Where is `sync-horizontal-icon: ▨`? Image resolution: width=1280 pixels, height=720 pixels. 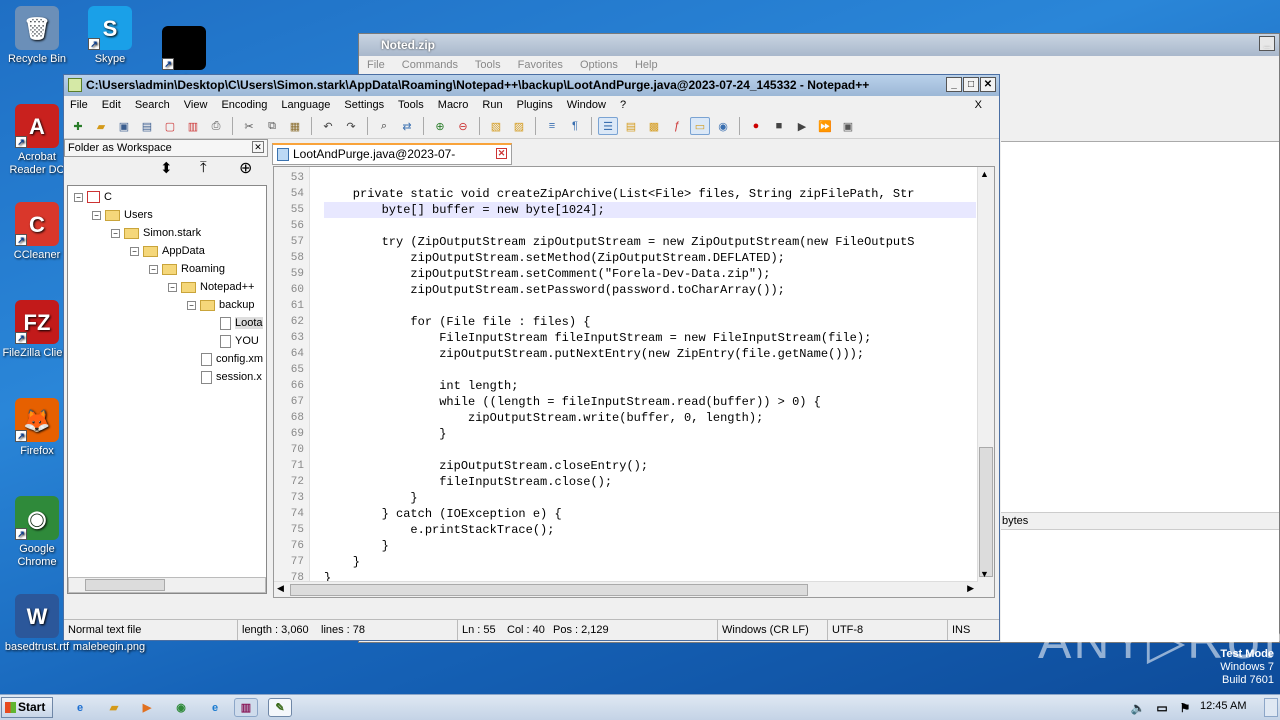
sync-horizontal-icon: ▨ is located at coordinates (519, 126).